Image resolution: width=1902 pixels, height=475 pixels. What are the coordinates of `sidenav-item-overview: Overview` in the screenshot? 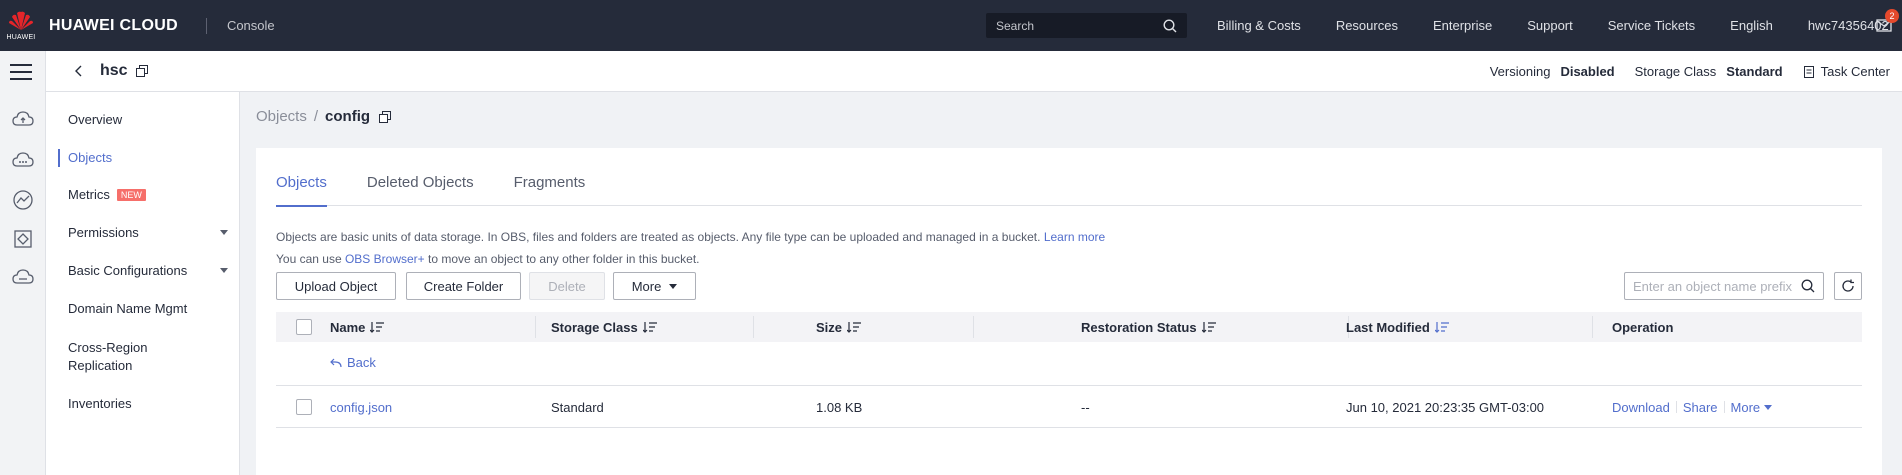 It's located at (148, 119).